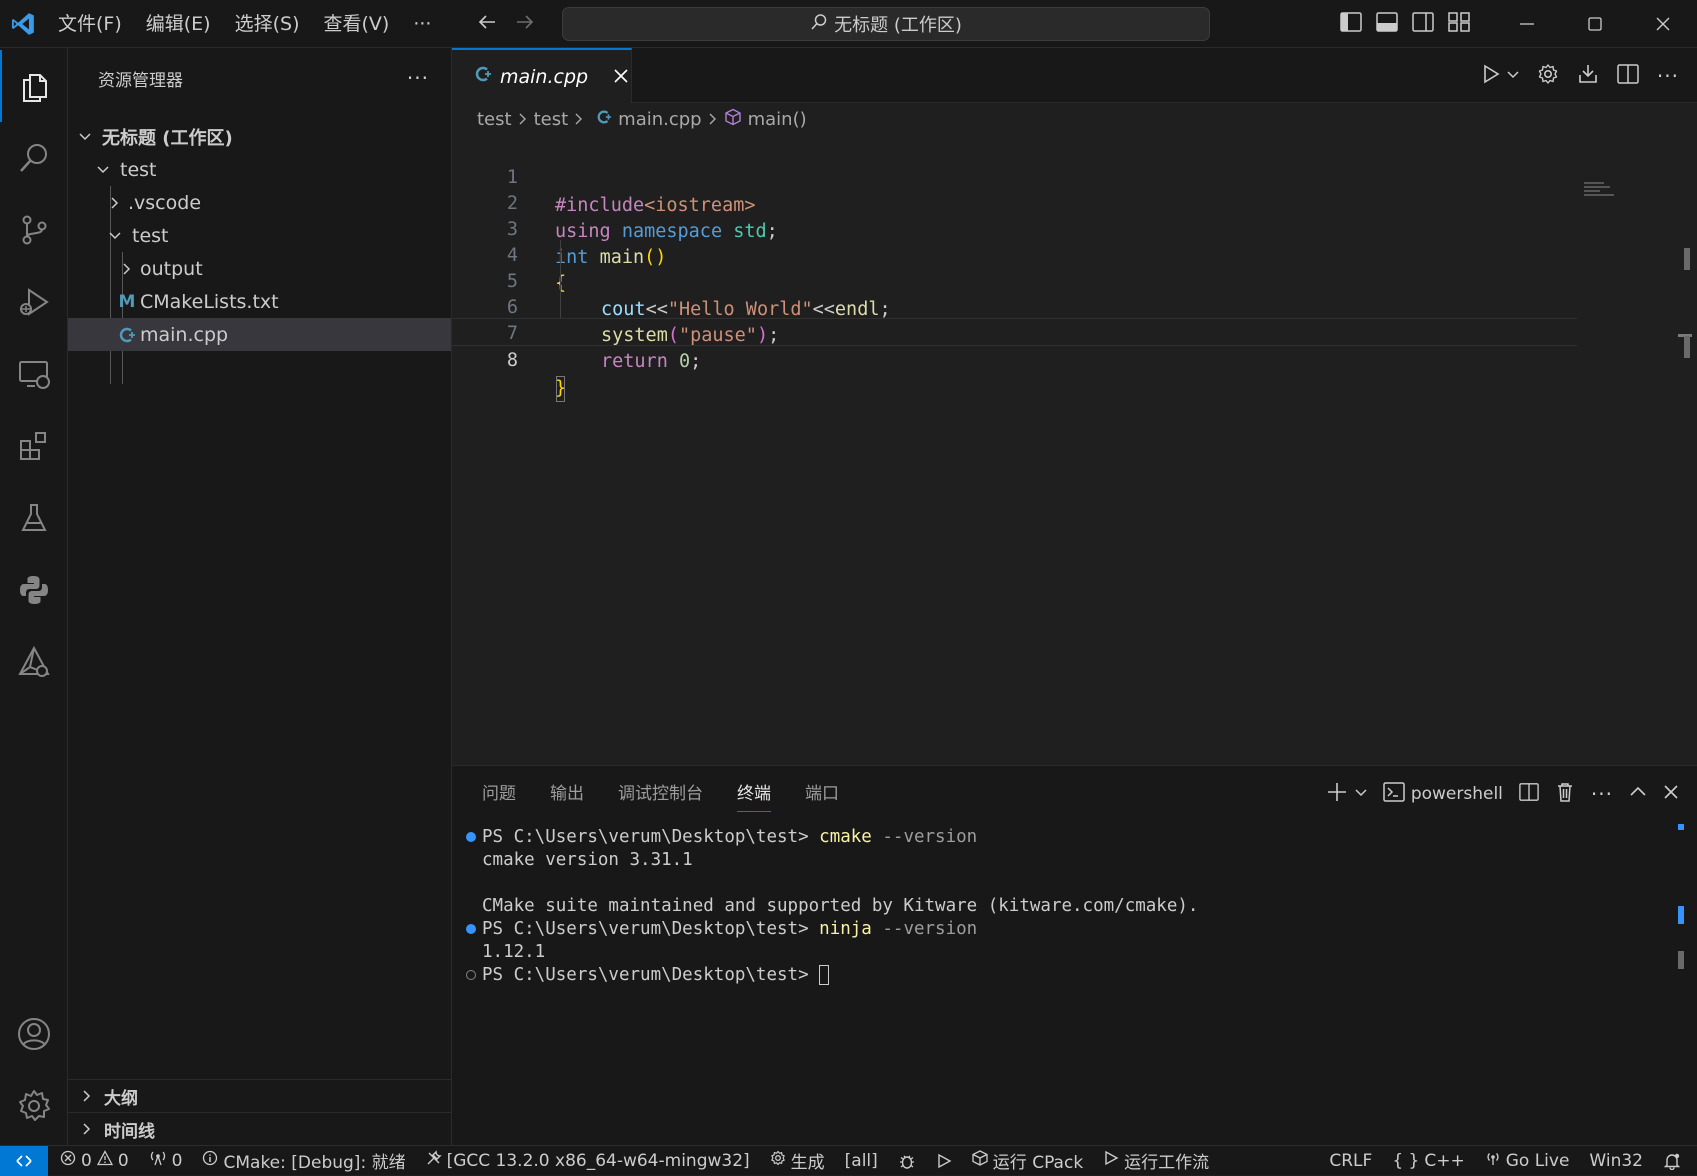 Image resolution: width=1697 pixels, height=1176 pixels. Describe the element at coordinates (797, 1161) in the screenshot. I see `cmake-build-button: 生成` at that location.